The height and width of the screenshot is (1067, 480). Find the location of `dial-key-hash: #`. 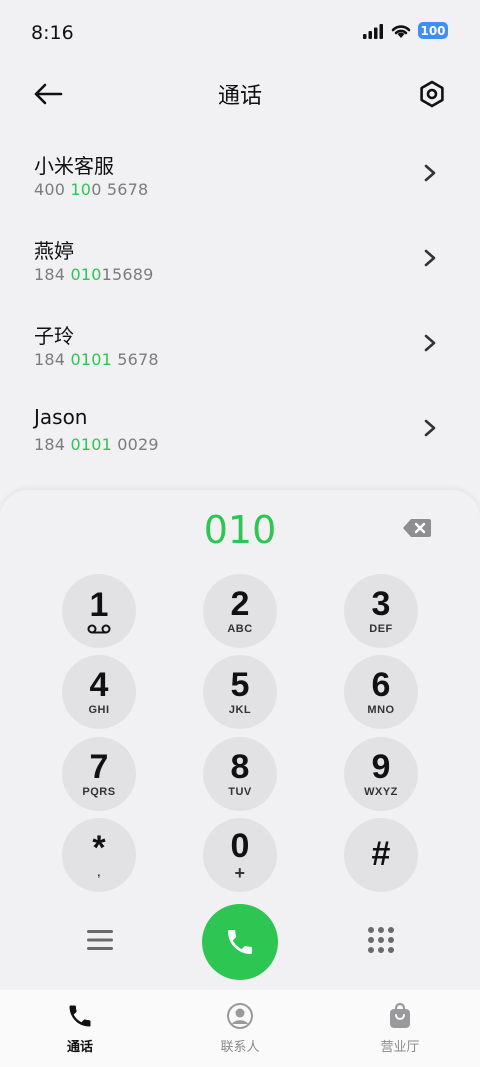

dial-key-hash: # is located at coordinates (381, 855).